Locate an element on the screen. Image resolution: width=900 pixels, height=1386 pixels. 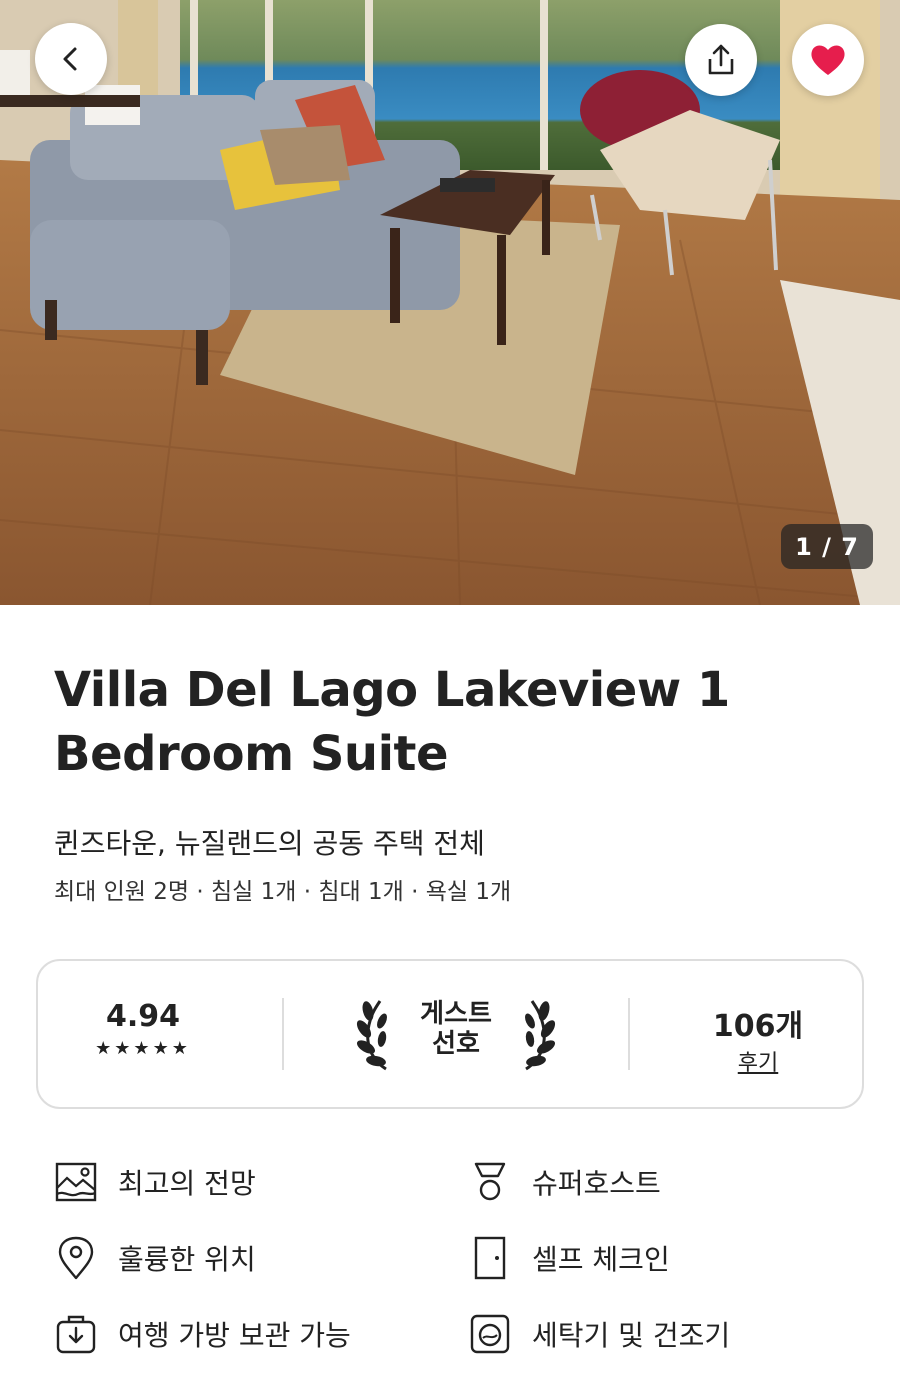
landscape-photo-icon is located at coordinates (76, 1182).